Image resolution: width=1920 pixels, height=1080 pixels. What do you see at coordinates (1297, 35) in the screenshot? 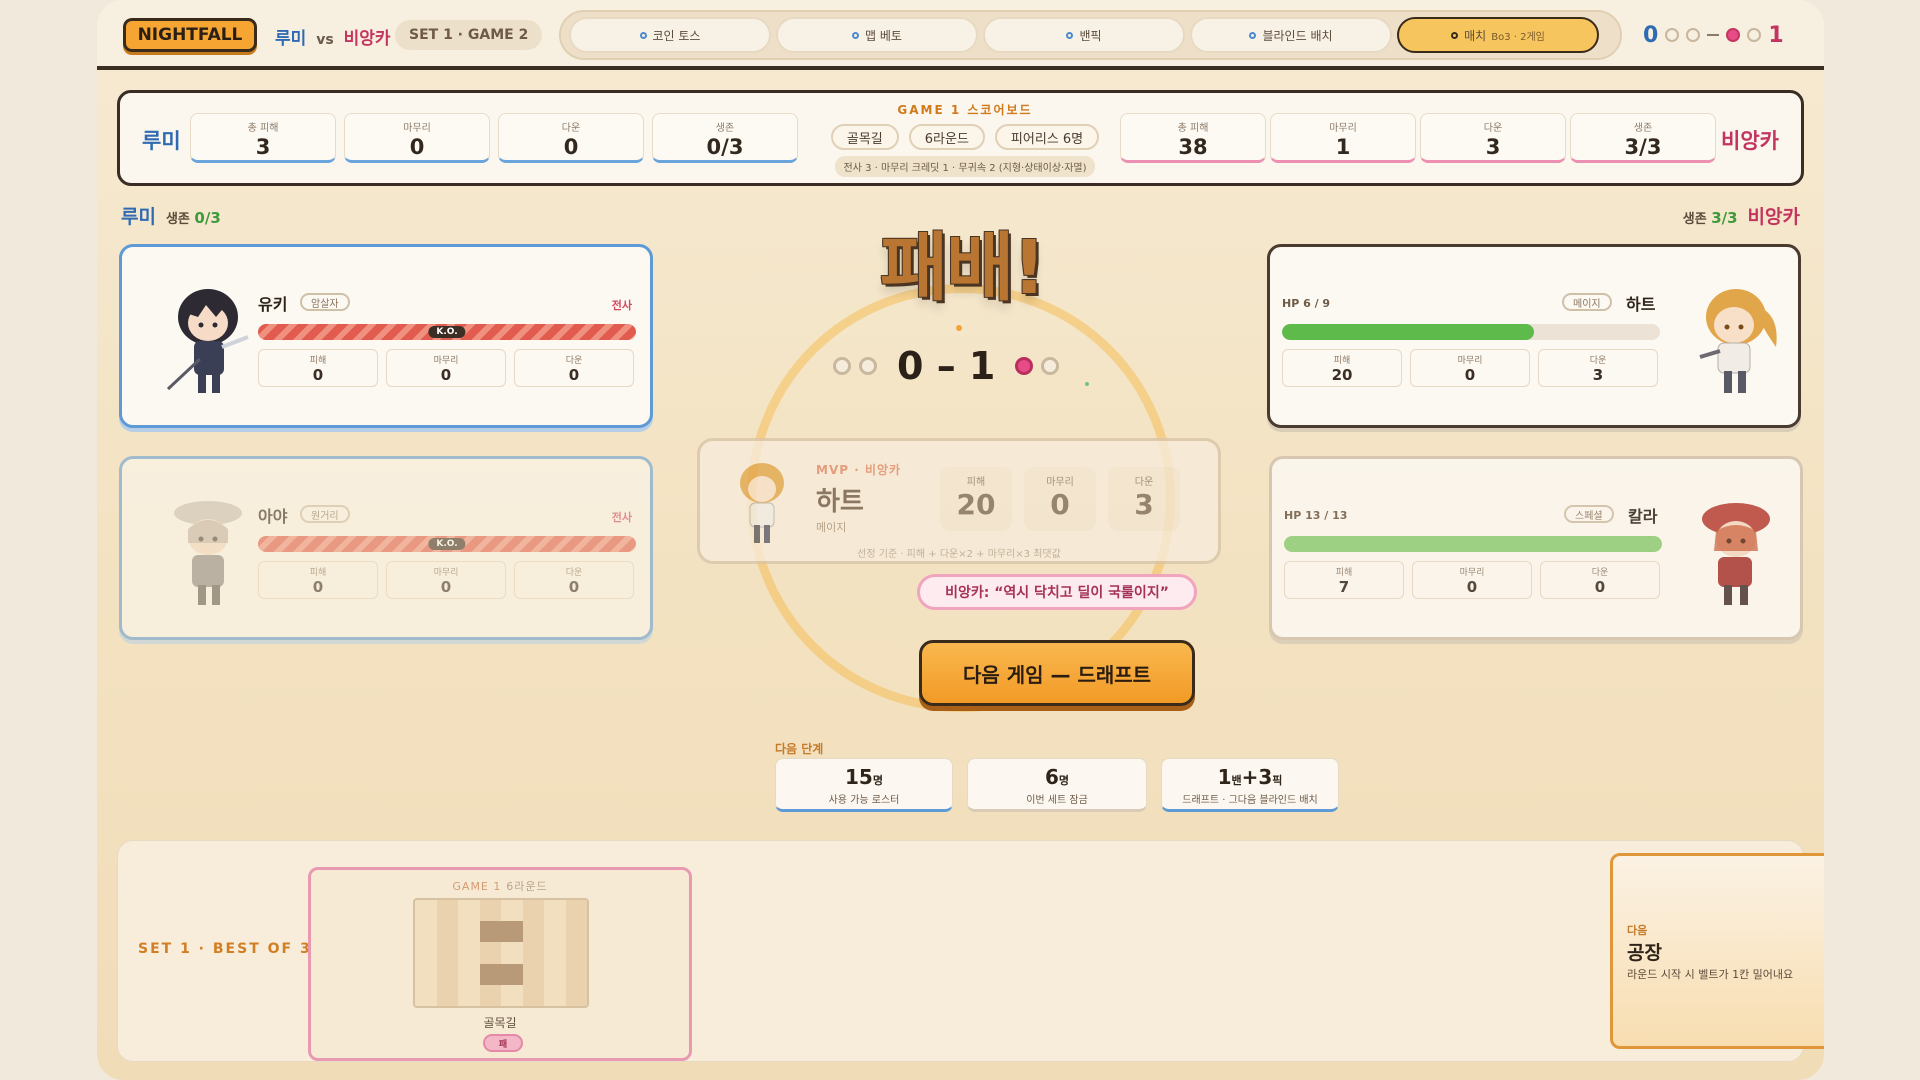
I see `phase-label: 블라인드 배치` at bounding box center [1297, 35].